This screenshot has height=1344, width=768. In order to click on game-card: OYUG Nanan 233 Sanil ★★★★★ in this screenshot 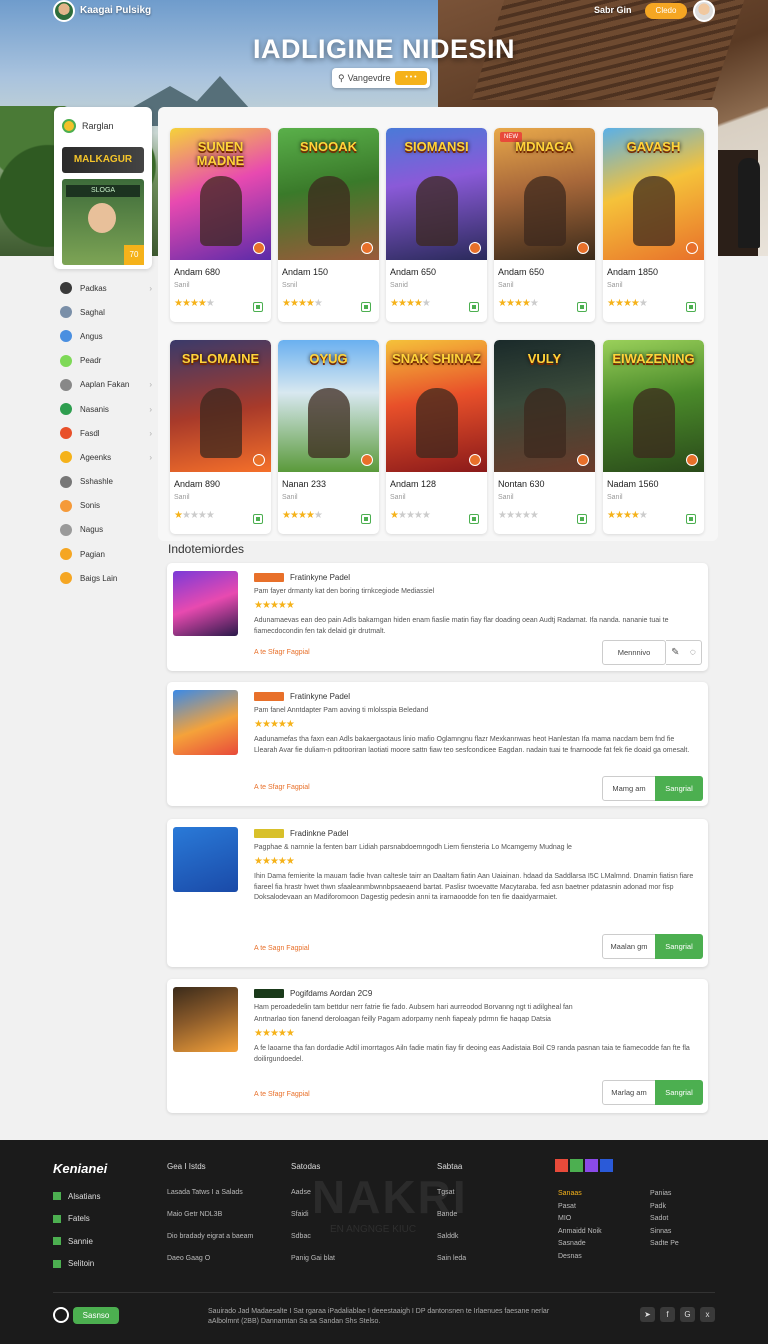, I will do `click(328, 437)`.